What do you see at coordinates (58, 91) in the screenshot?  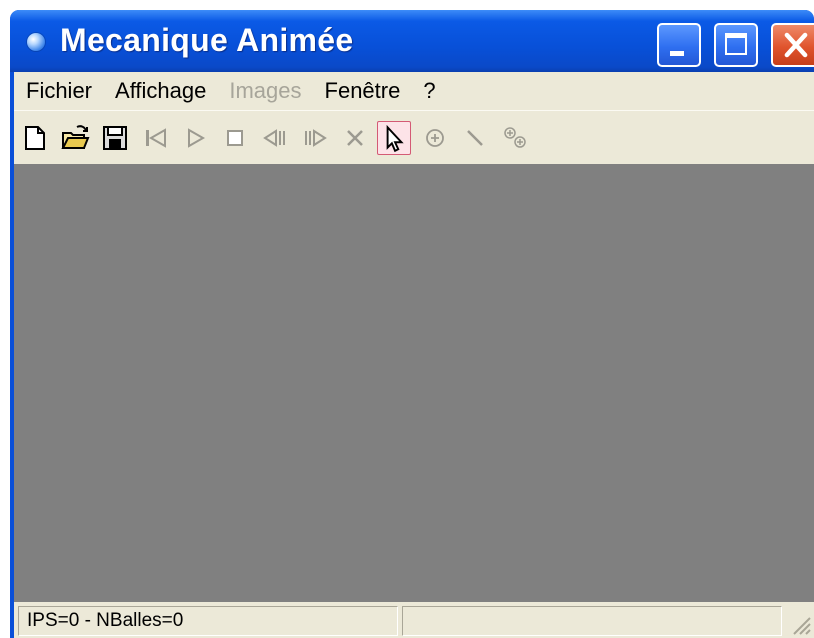 I see `menu-fichier: Fichier` at bounding box center [58, 91].